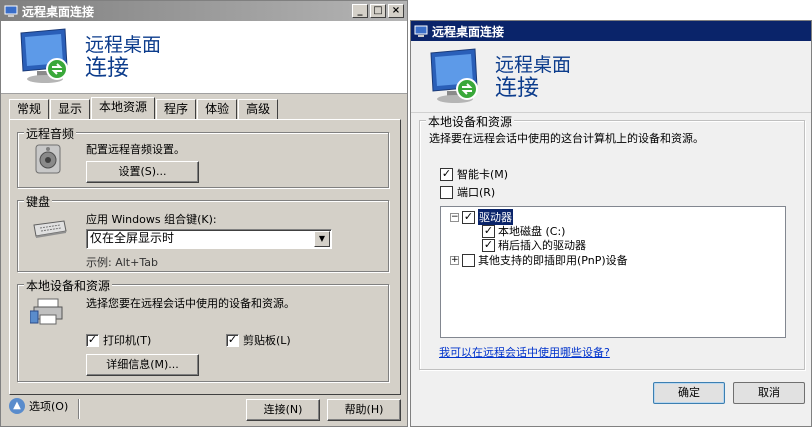  I want to click on pnp-check-icon, so click(468, 260).